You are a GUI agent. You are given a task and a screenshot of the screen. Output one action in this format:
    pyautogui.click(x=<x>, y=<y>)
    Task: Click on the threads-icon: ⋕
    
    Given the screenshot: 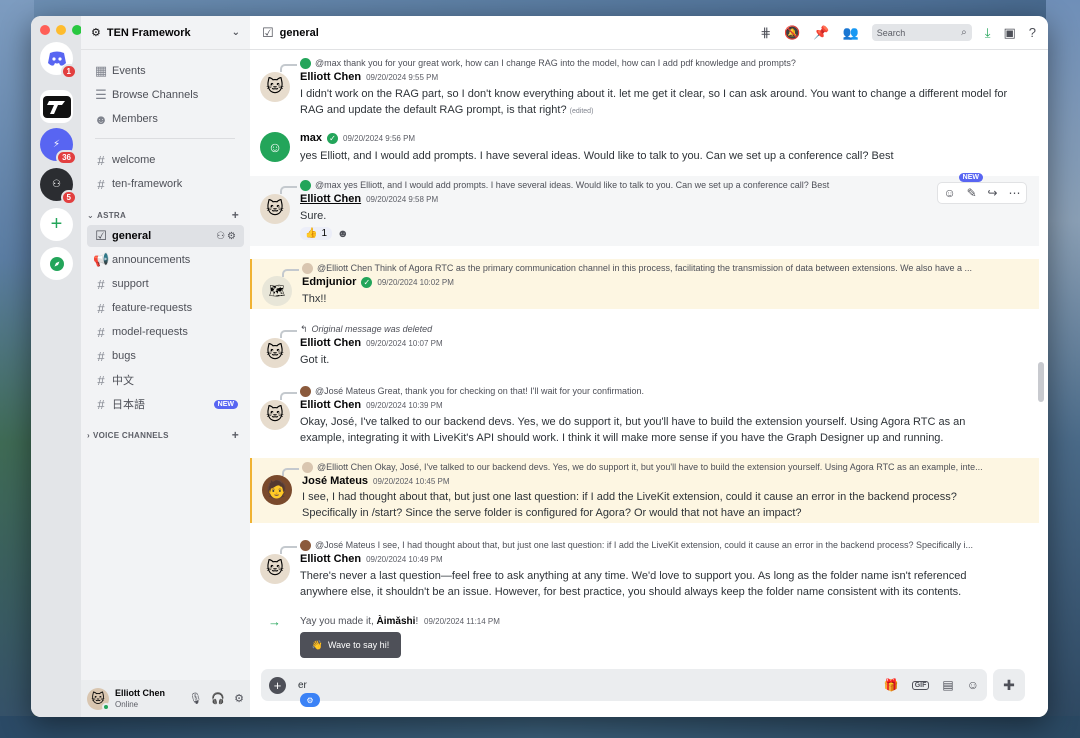 What is the action you would take?
    pyautogui.click(x=765, y=33)
    